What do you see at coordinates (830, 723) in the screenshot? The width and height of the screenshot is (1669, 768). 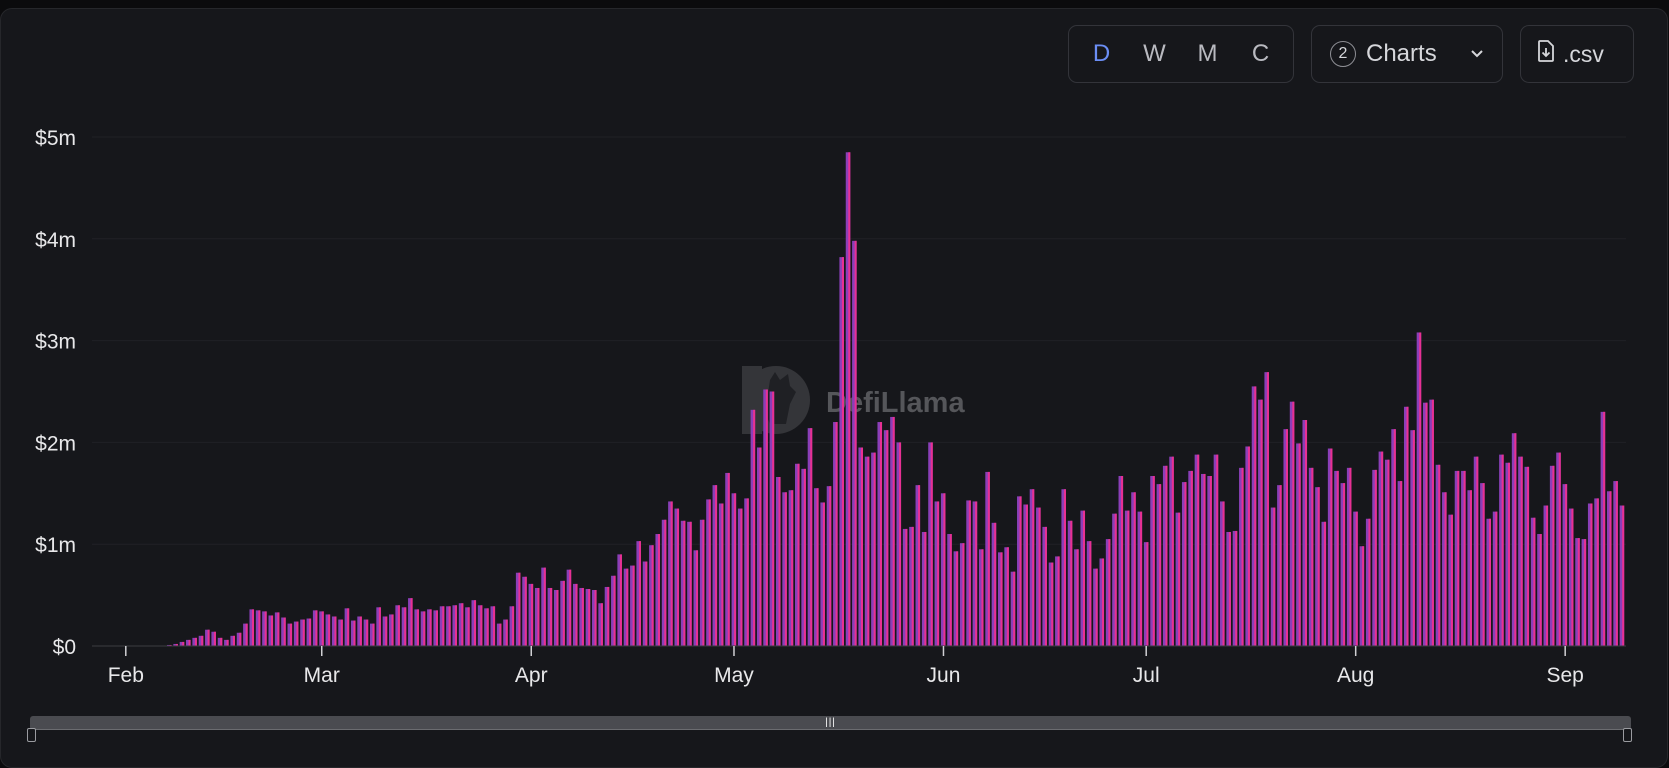 I see `zoom-slider-track: |||` at bounding box center [830, 723].